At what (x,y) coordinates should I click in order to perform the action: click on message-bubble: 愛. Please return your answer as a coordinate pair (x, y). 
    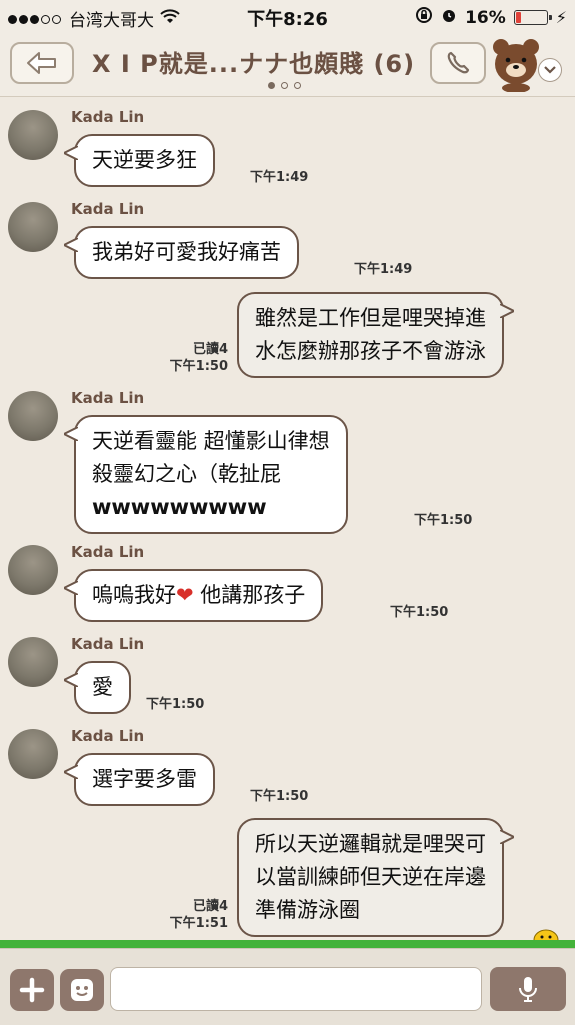
    Looking at the image, I should click on (97, 687).